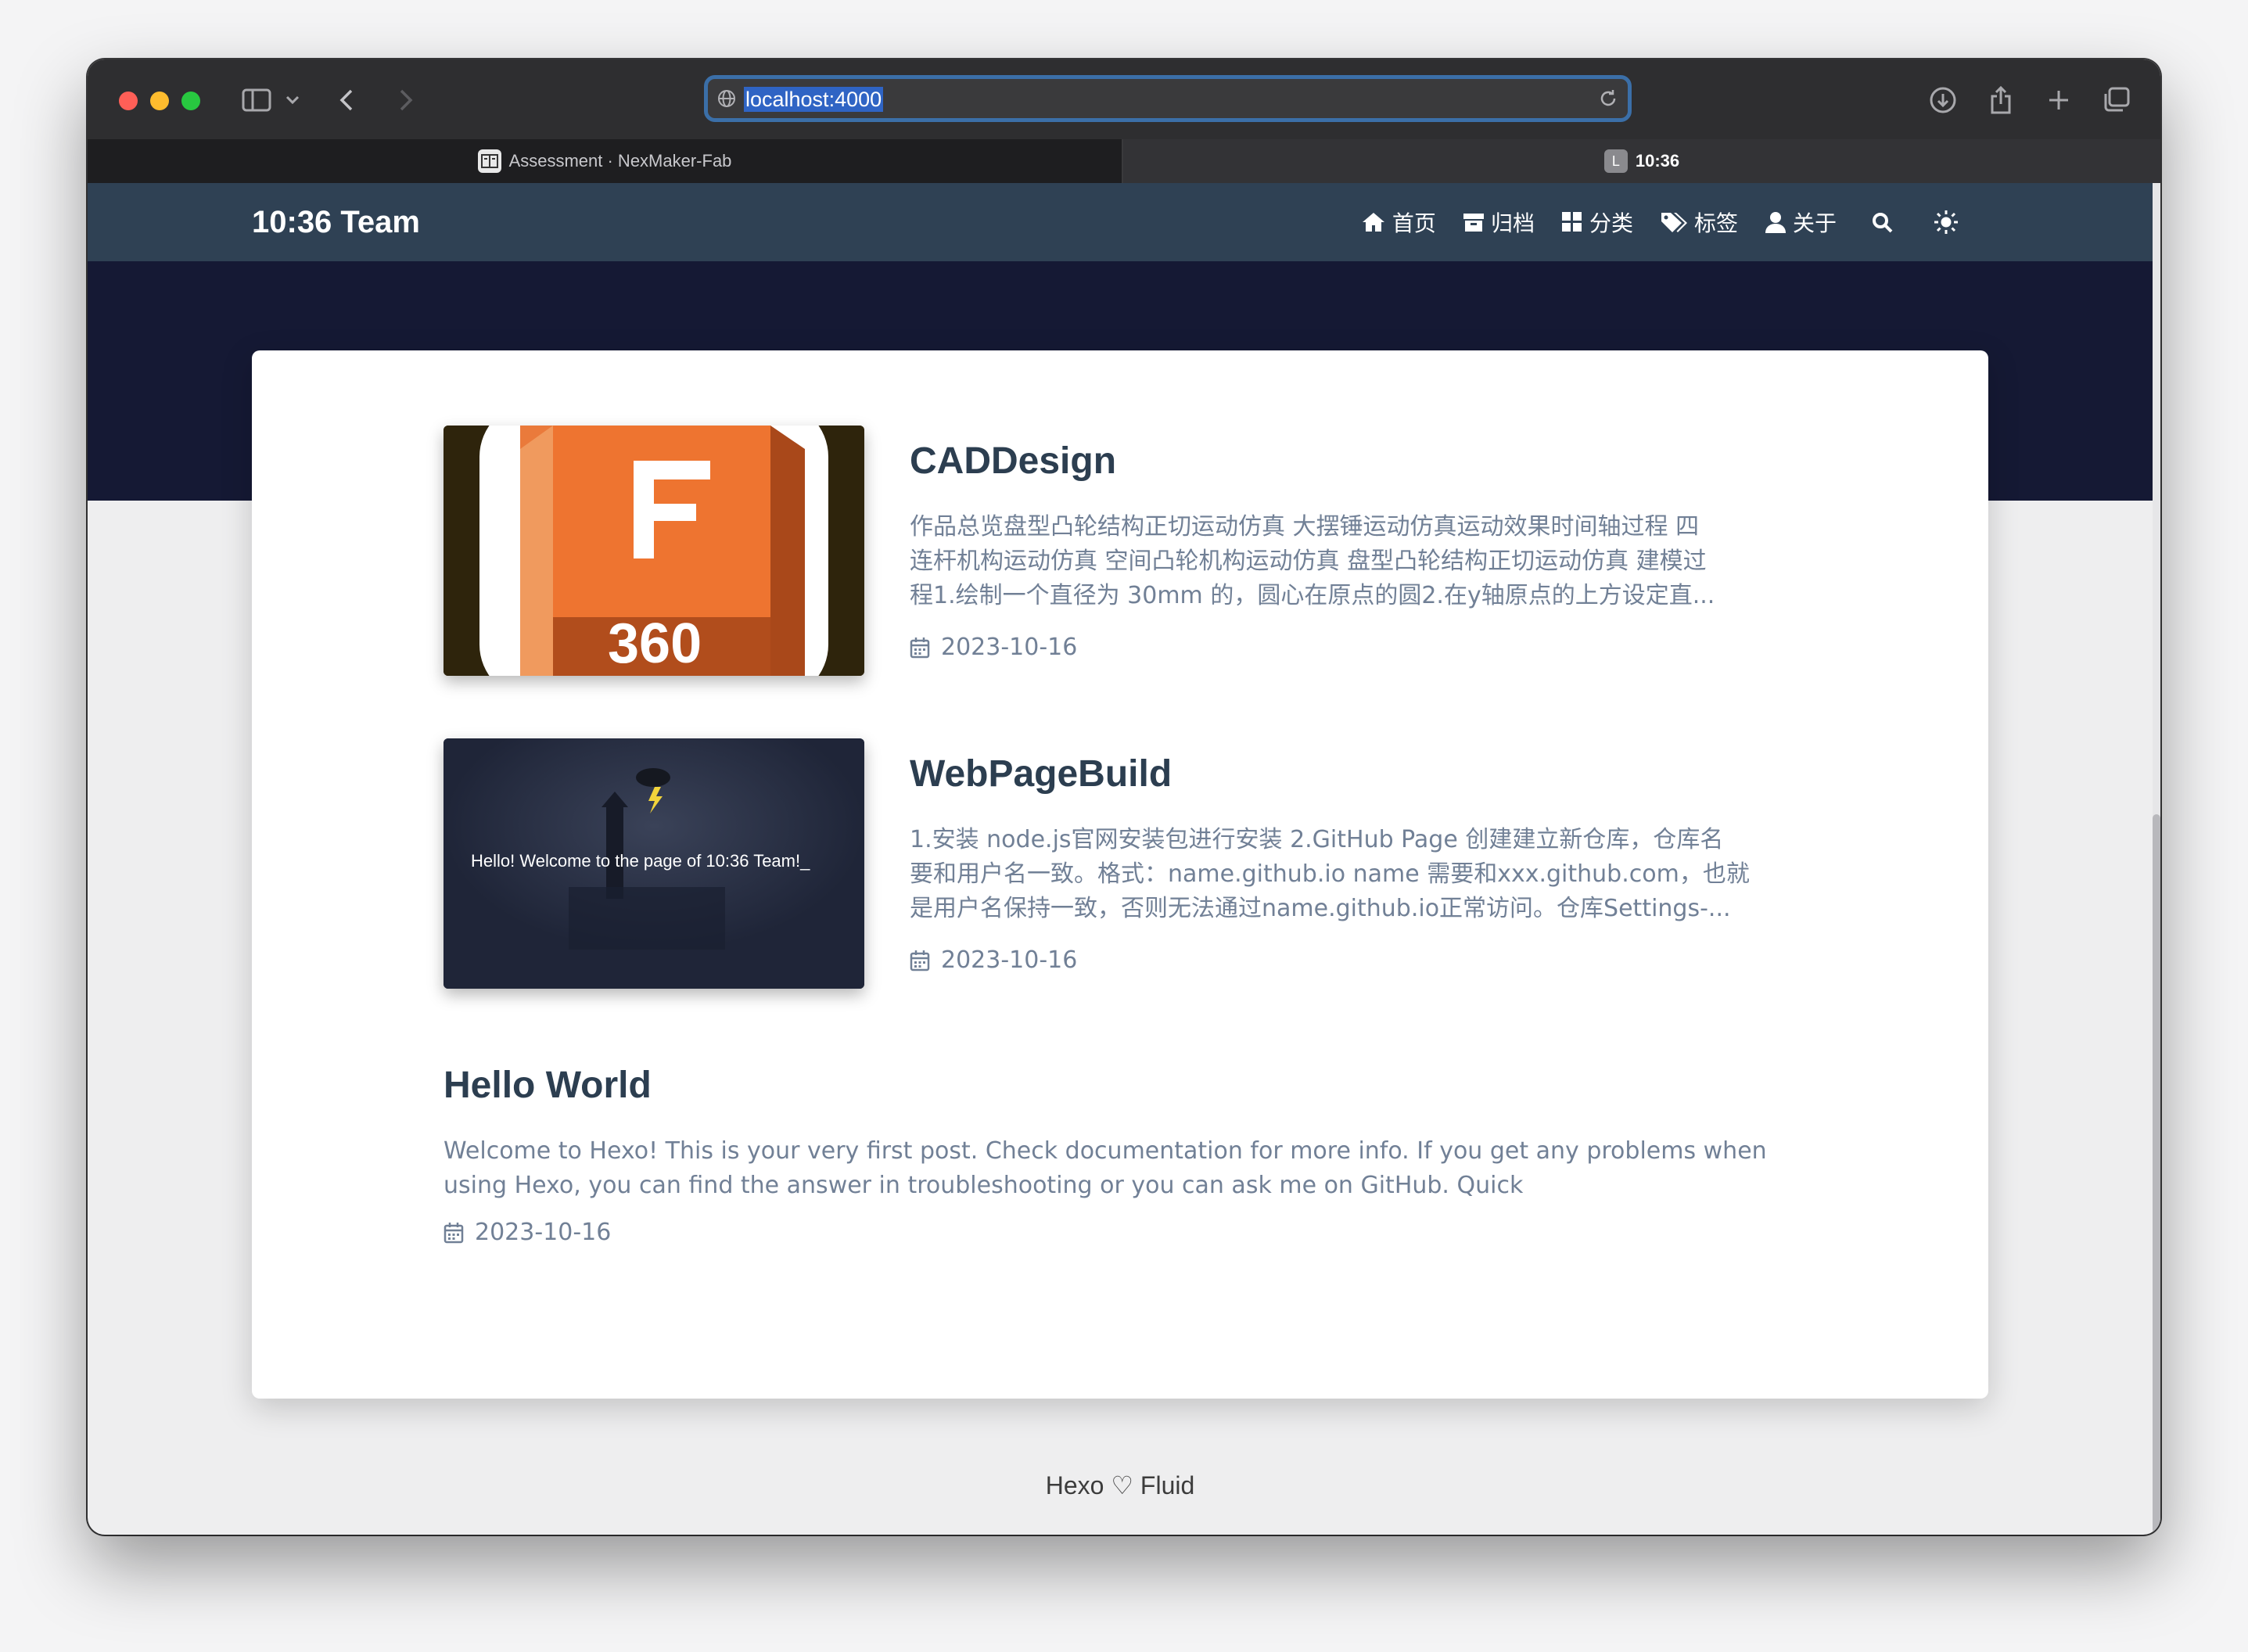 This screenshot has width=2248, height=1652. Describe the element at coordinates (653, 551) in the screenshot. I see `post-thumbnail-caddesign: 360` at that location.